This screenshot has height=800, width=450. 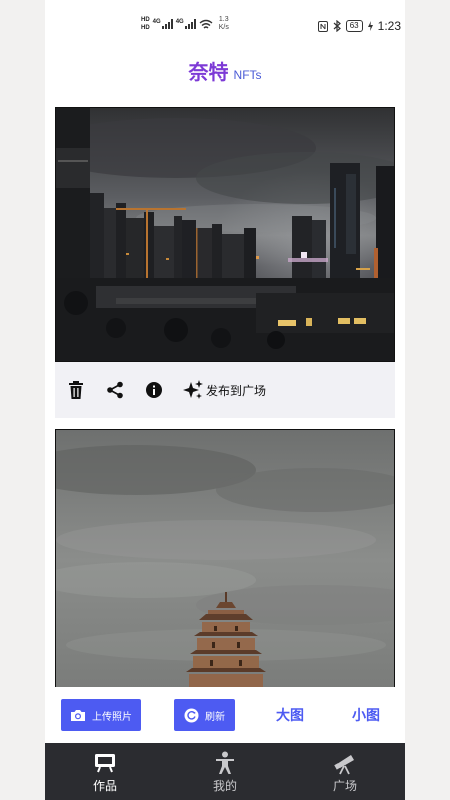 I want to click on tab-works-label: 作品, so click(x=104, y=786).